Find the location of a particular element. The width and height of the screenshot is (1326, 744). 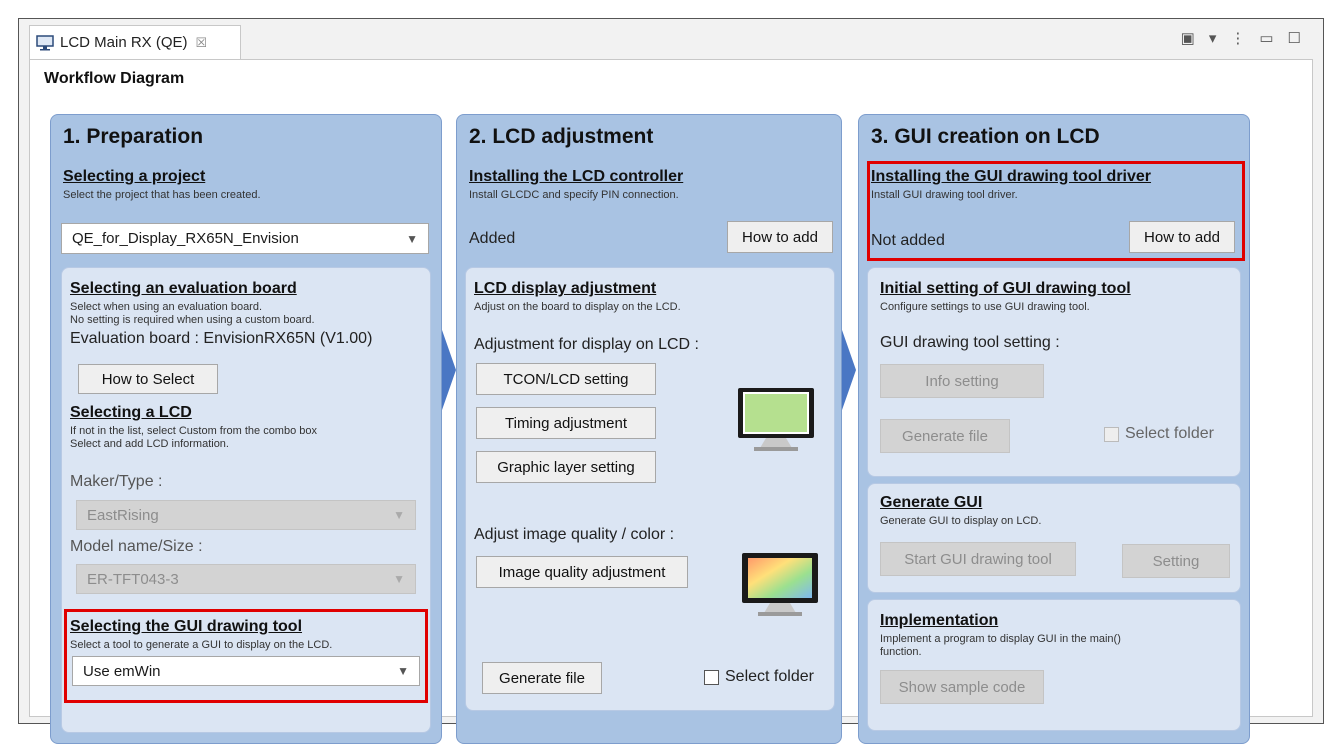

view-toolbar: ▣ ▾ ⋮ ▭ ☐ is located at coordinates (1241, 38).